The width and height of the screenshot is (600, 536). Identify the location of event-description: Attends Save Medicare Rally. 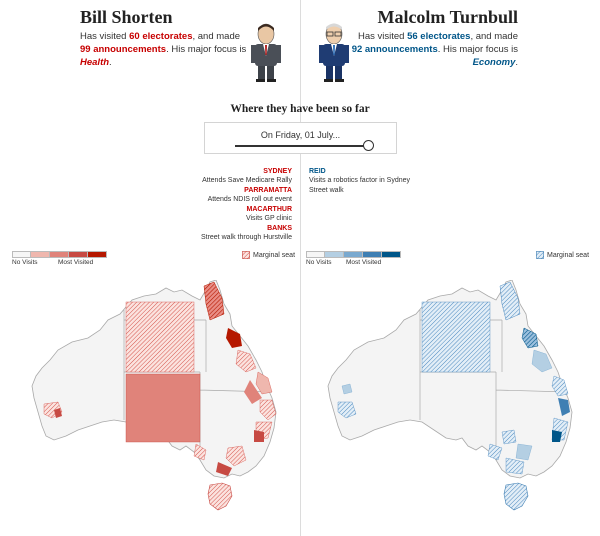
(247, 180).